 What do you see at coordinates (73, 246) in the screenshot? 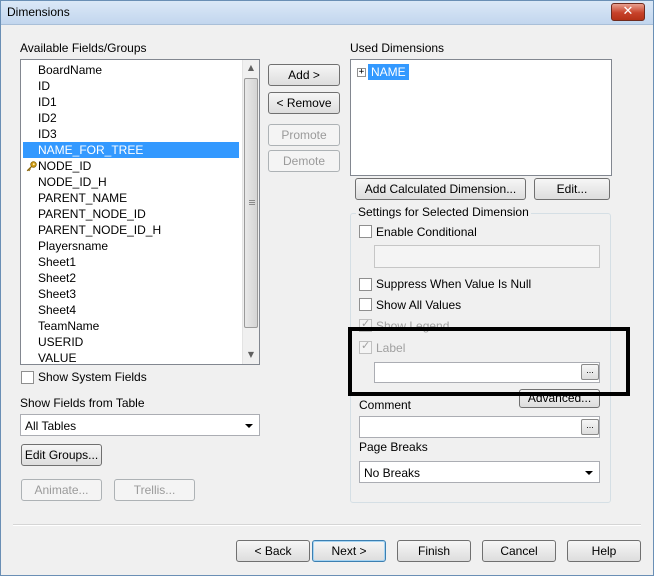
I see `list-item: Playersname` at bounding box center [73, 246].